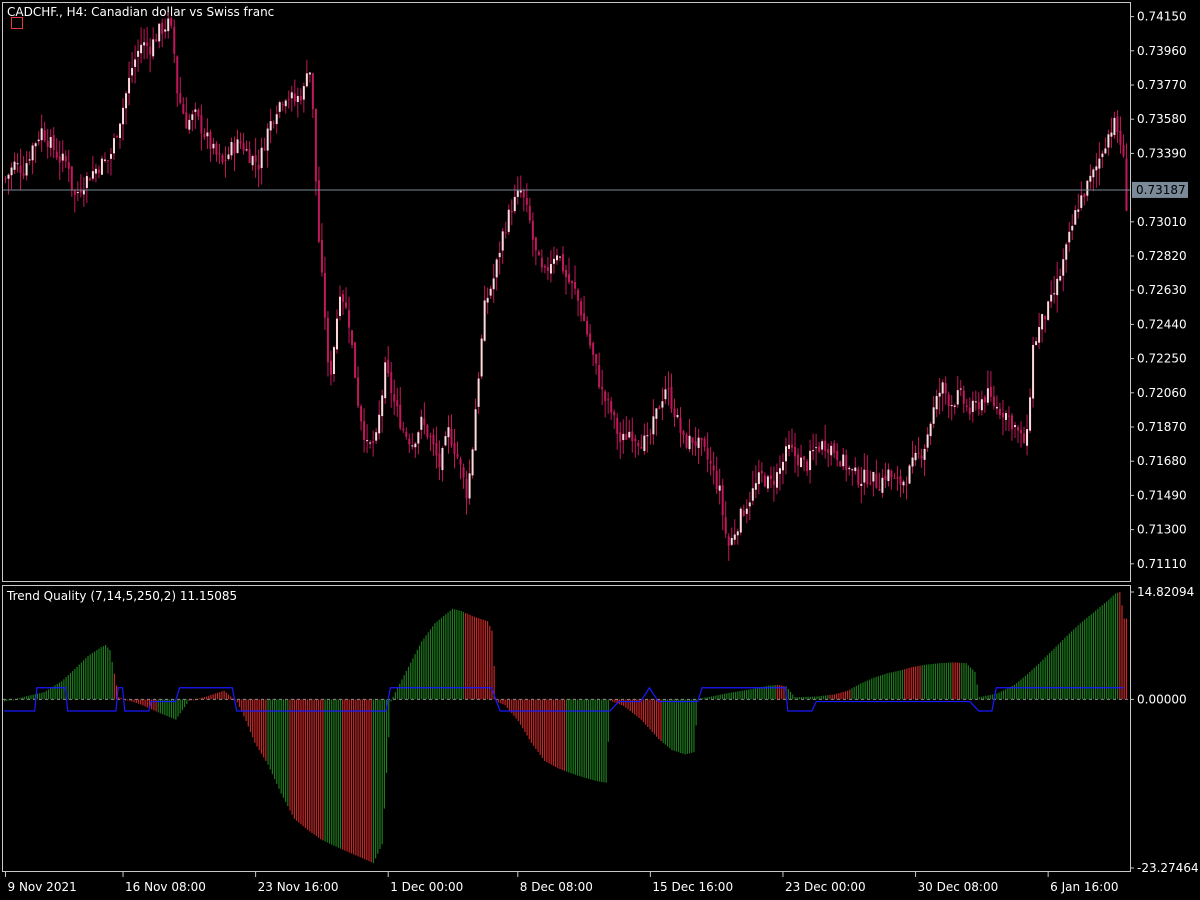 The image size is (1200, 900). What do you see at coordinates (17, 23) in the screenshot?
I see `one-click-trading-box` at bounding box center [17, 23].